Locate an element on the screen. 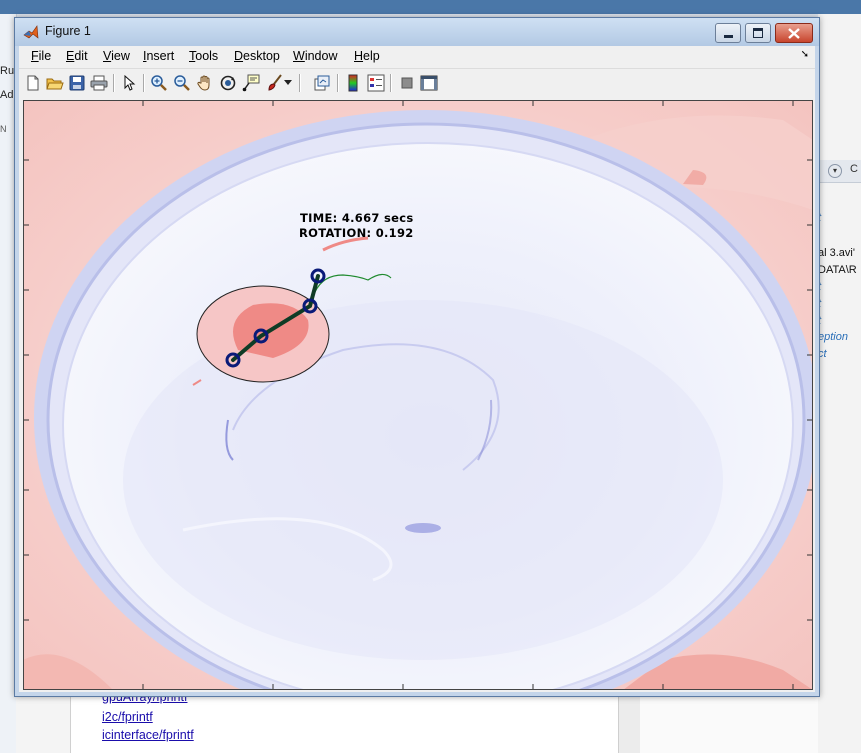 The width and height of the screenshot is (861, 753). close-icon is located at coordinates (794, 33).